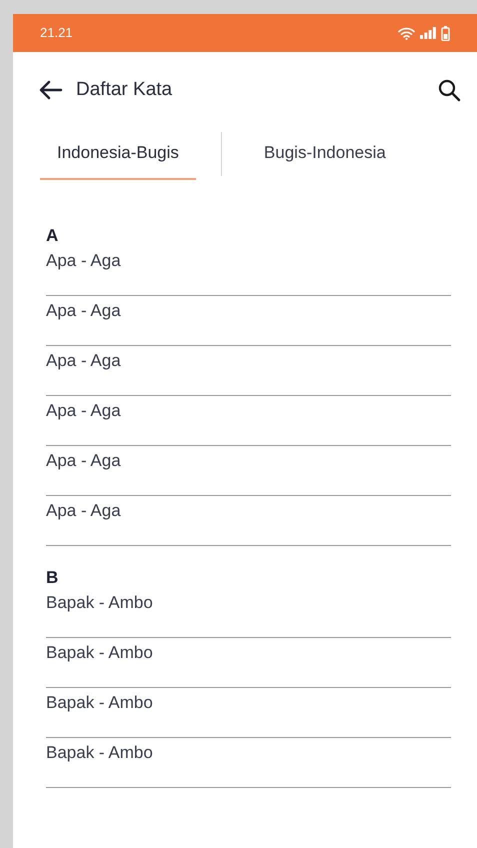  I want to click on search-icon, so click(449, 90).